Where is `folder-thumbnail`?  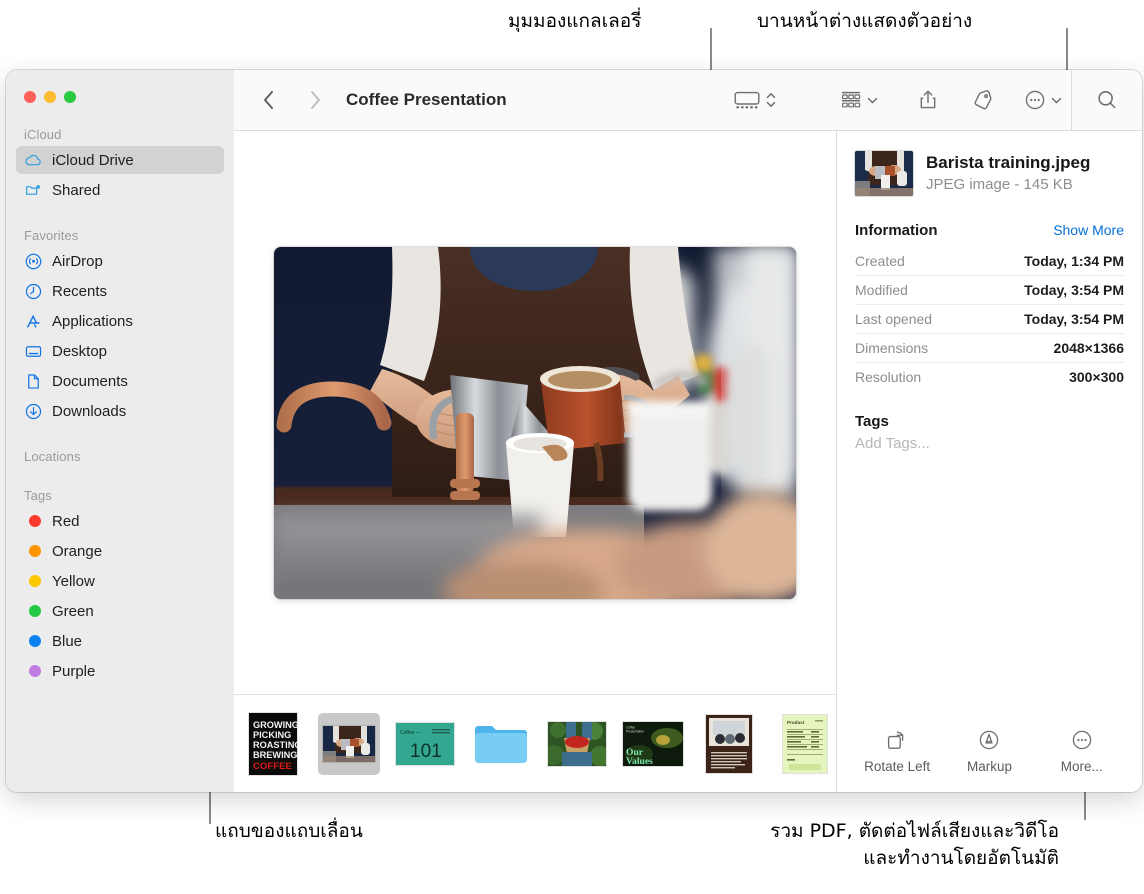
folder-thumbnail is located at coordinates (501, 744).